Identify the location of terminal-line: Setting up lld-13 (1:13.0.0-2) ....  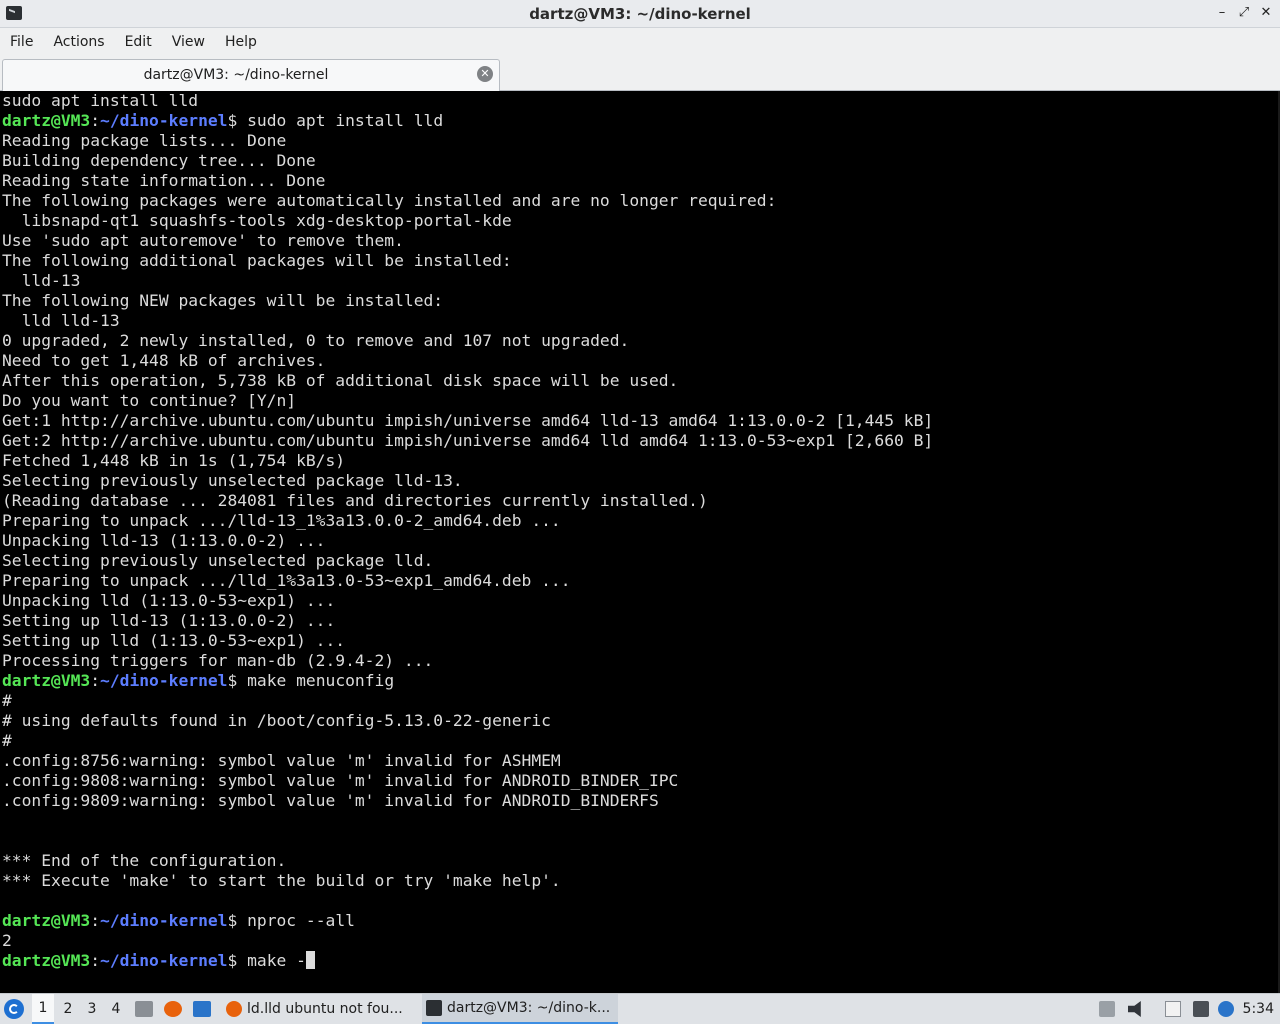
(169, 620).